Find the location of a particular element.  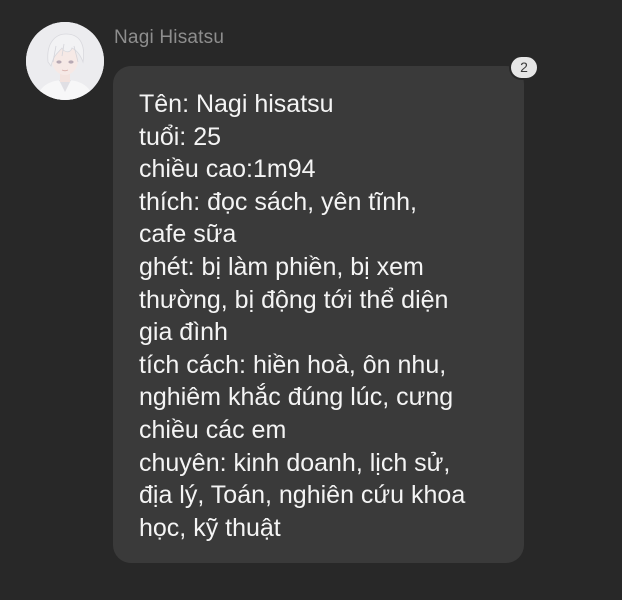

avatar is located at coordinates (65, 61).